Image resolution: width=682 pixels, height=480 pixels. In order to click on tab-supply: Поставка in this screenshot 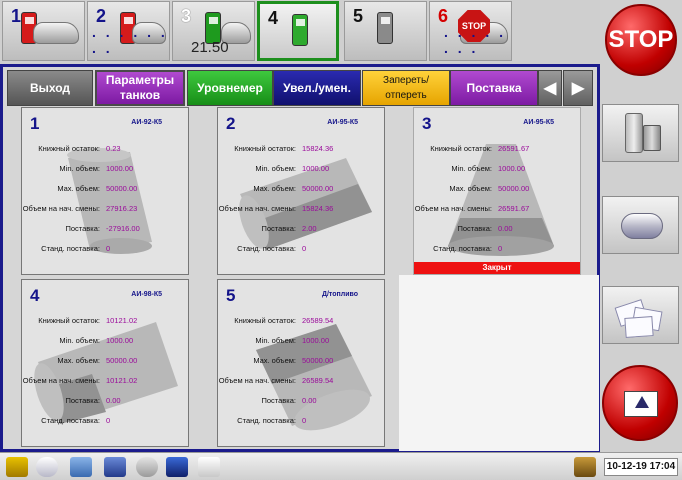, I will do `click(494, 88)`.